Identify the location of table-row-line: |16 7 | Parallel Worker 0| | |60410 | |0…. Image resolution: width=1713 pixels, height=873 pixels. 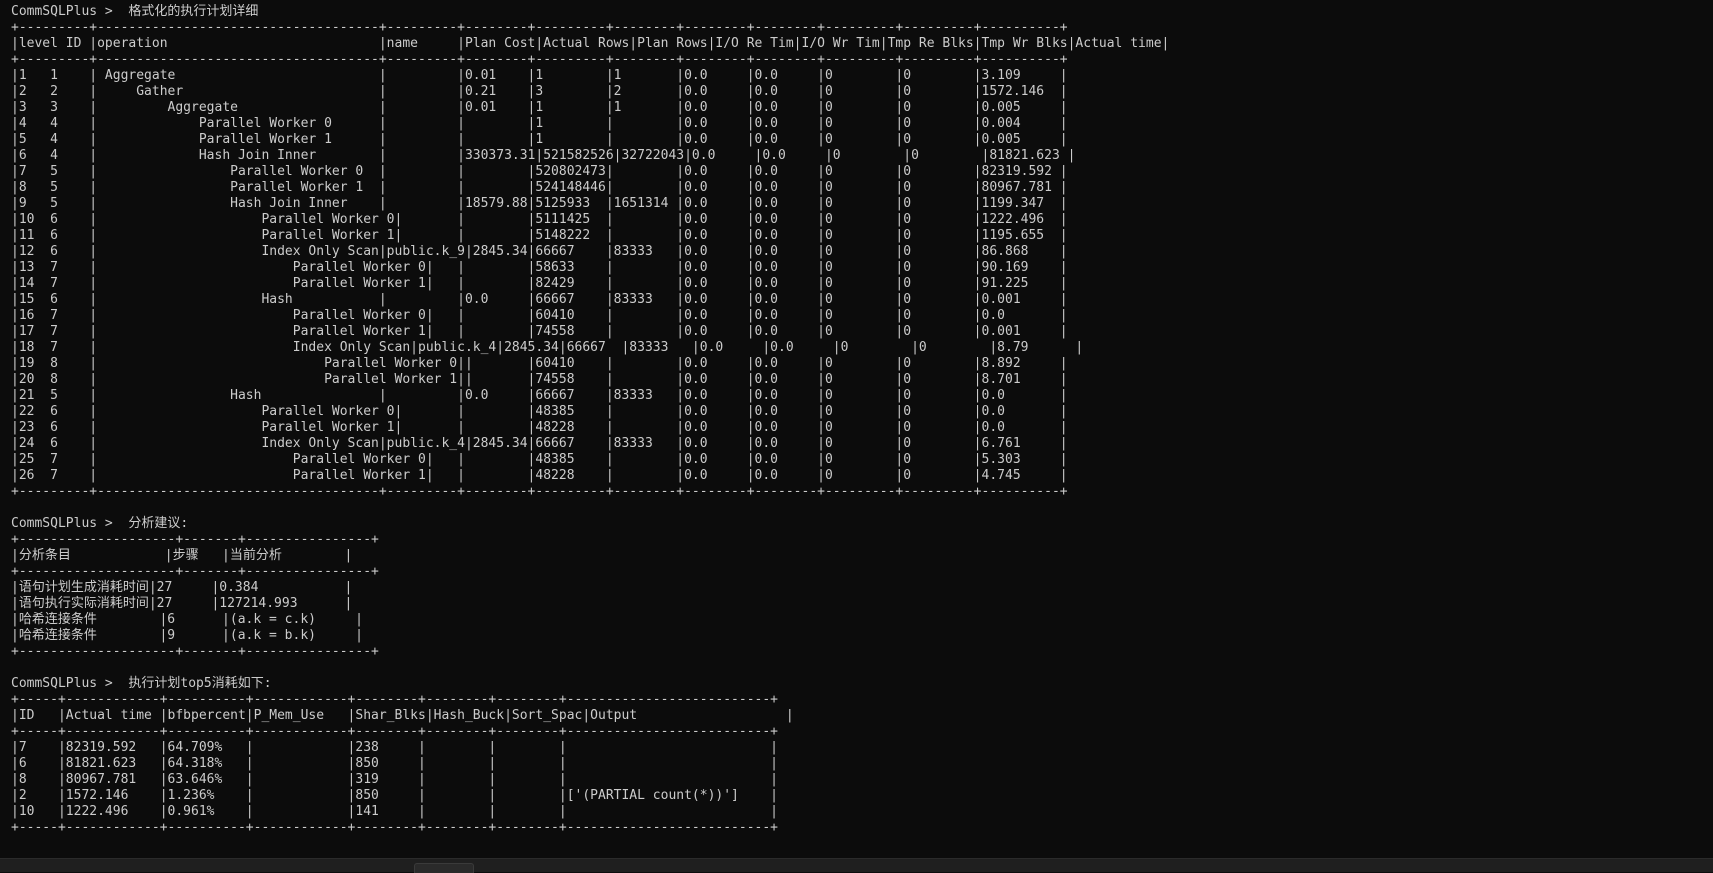
(539, 315).